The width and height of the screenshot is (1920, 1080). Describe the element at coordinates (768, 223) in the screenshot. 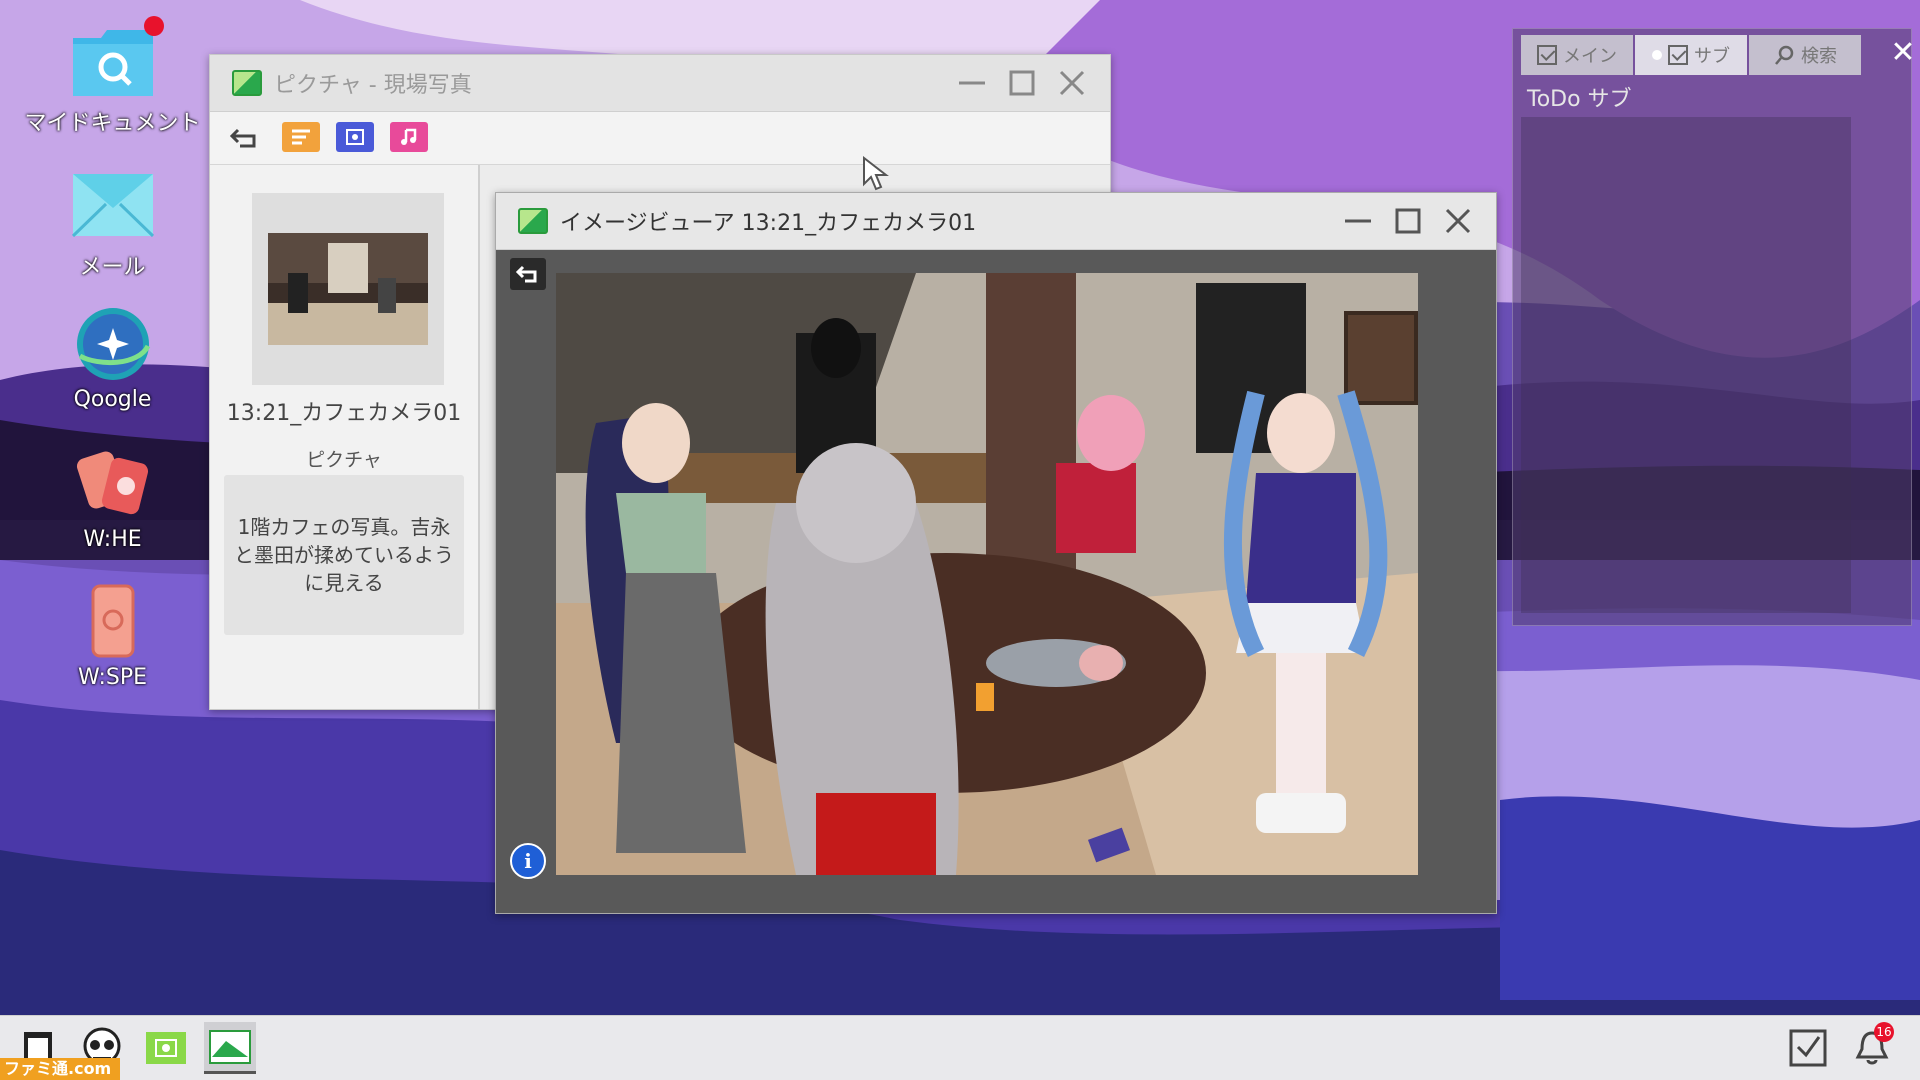

I see `window-title: イメージビューア 13:21_カフェカメラ01` at that location.